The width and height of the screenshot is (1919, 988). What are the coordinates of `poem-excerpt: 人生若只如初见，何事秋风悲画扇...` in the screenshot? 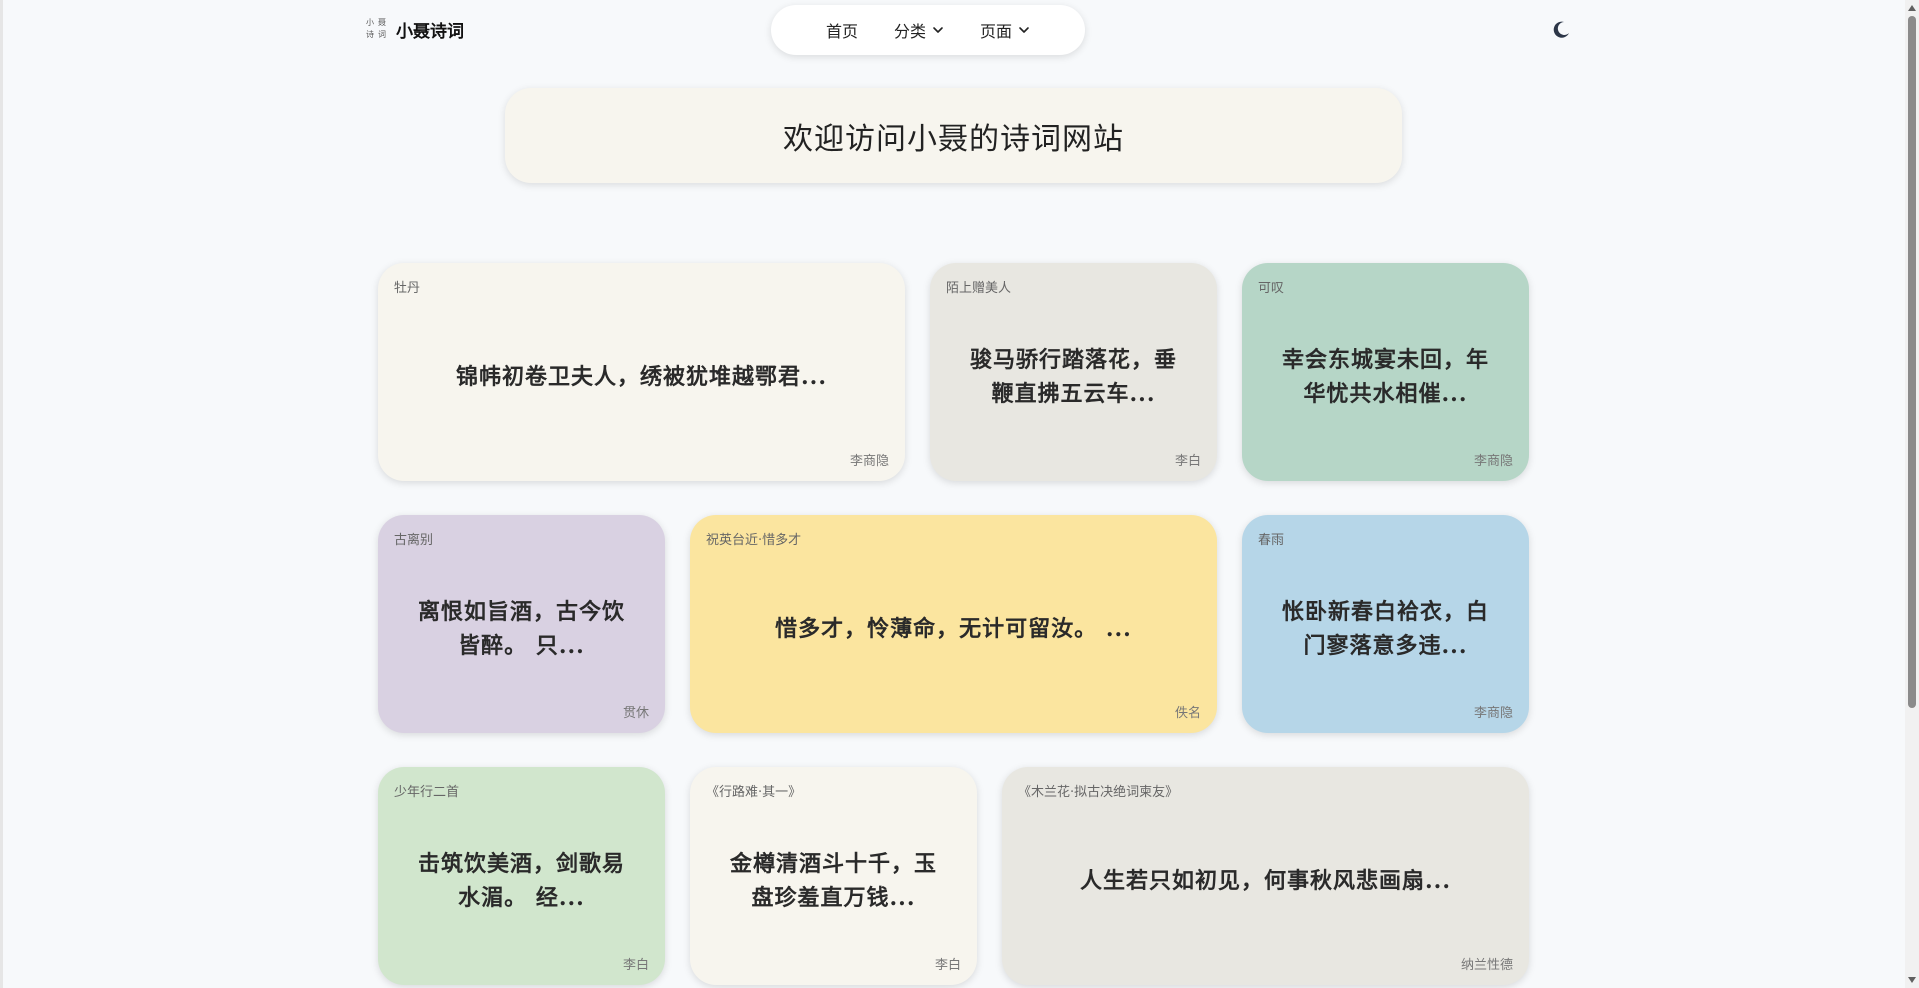 It's located at (1265, 881).